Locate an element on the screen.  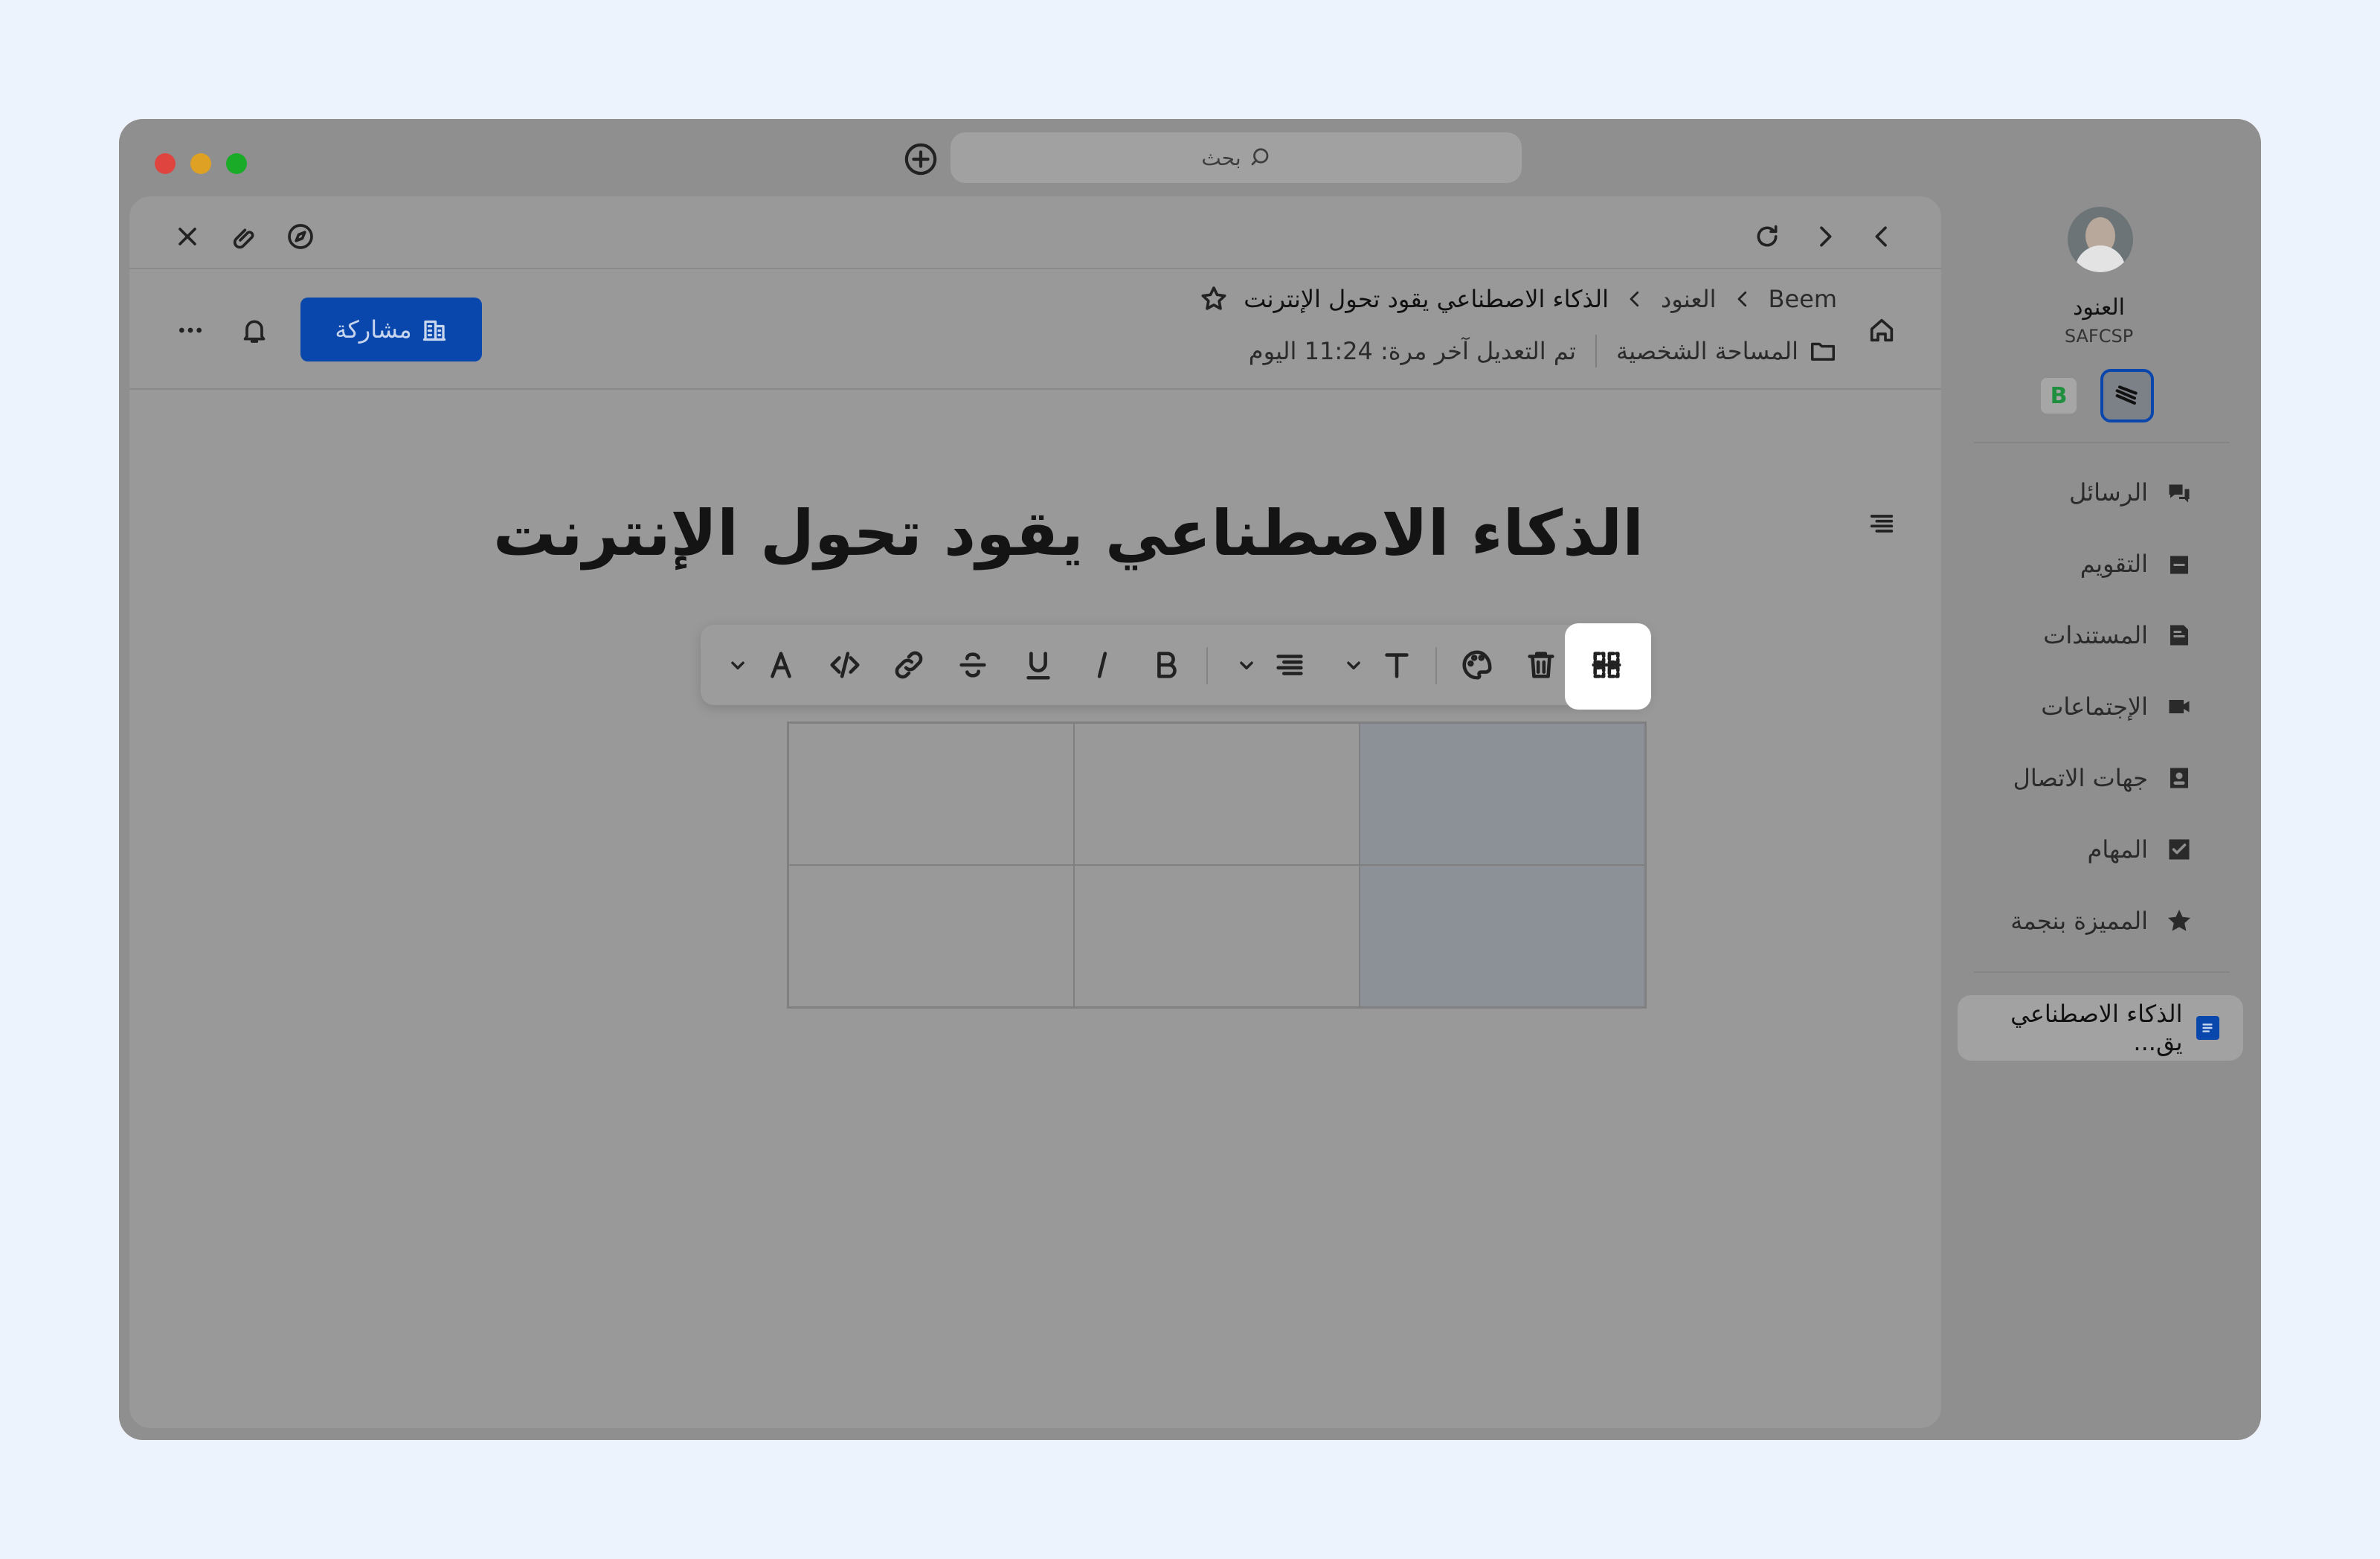
search-placeholder: بحث is located at coordinates (1221, 157).